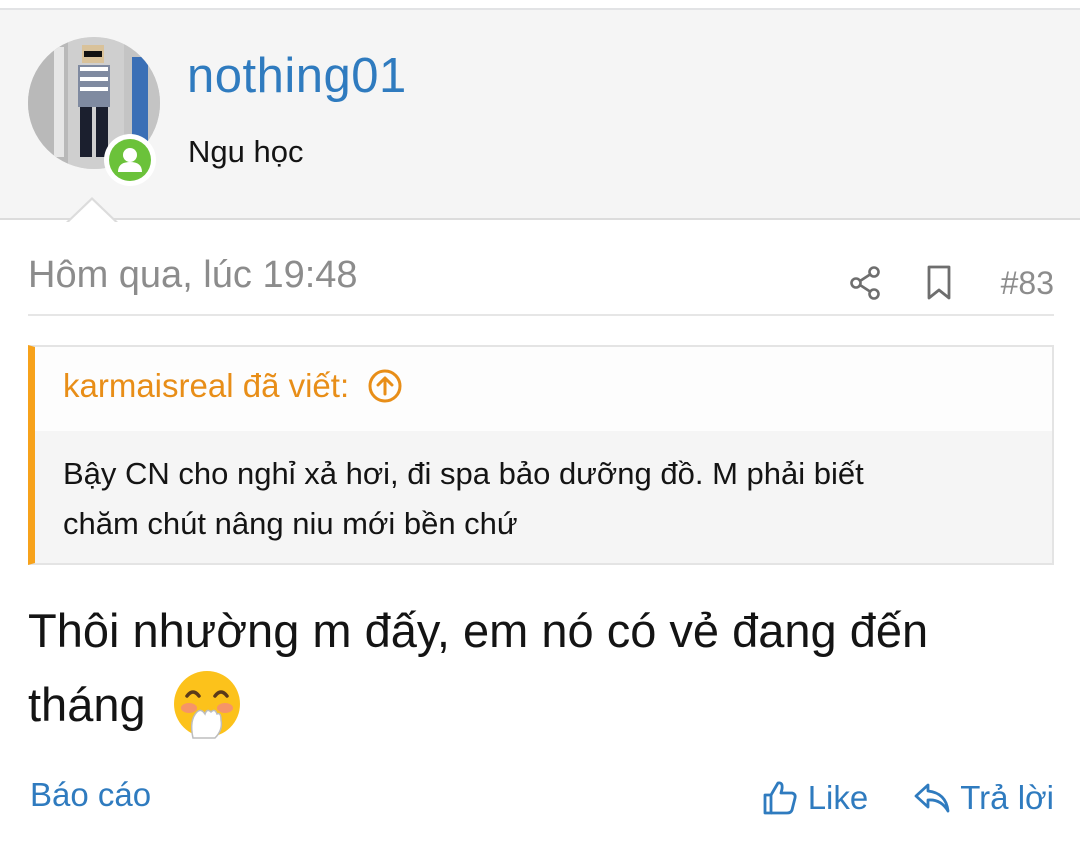 This screenshot has height=855, width=1080. What do you see at coordinates (193, 275) in the screenshot?
I see `post-date: Hôm qua, lúc 19:48` at bounding box center [193, 275].